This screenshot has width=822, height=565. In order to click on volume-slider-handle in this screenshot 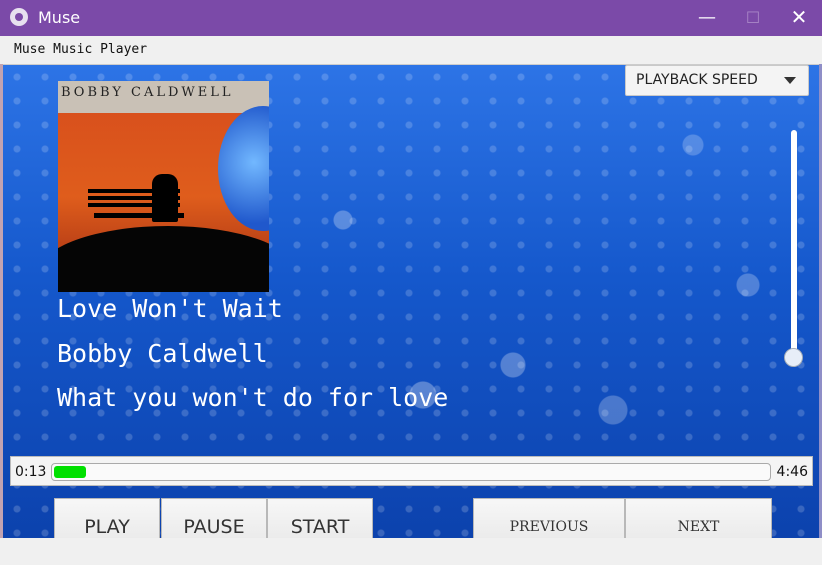, I will do `click(793, 357)`.